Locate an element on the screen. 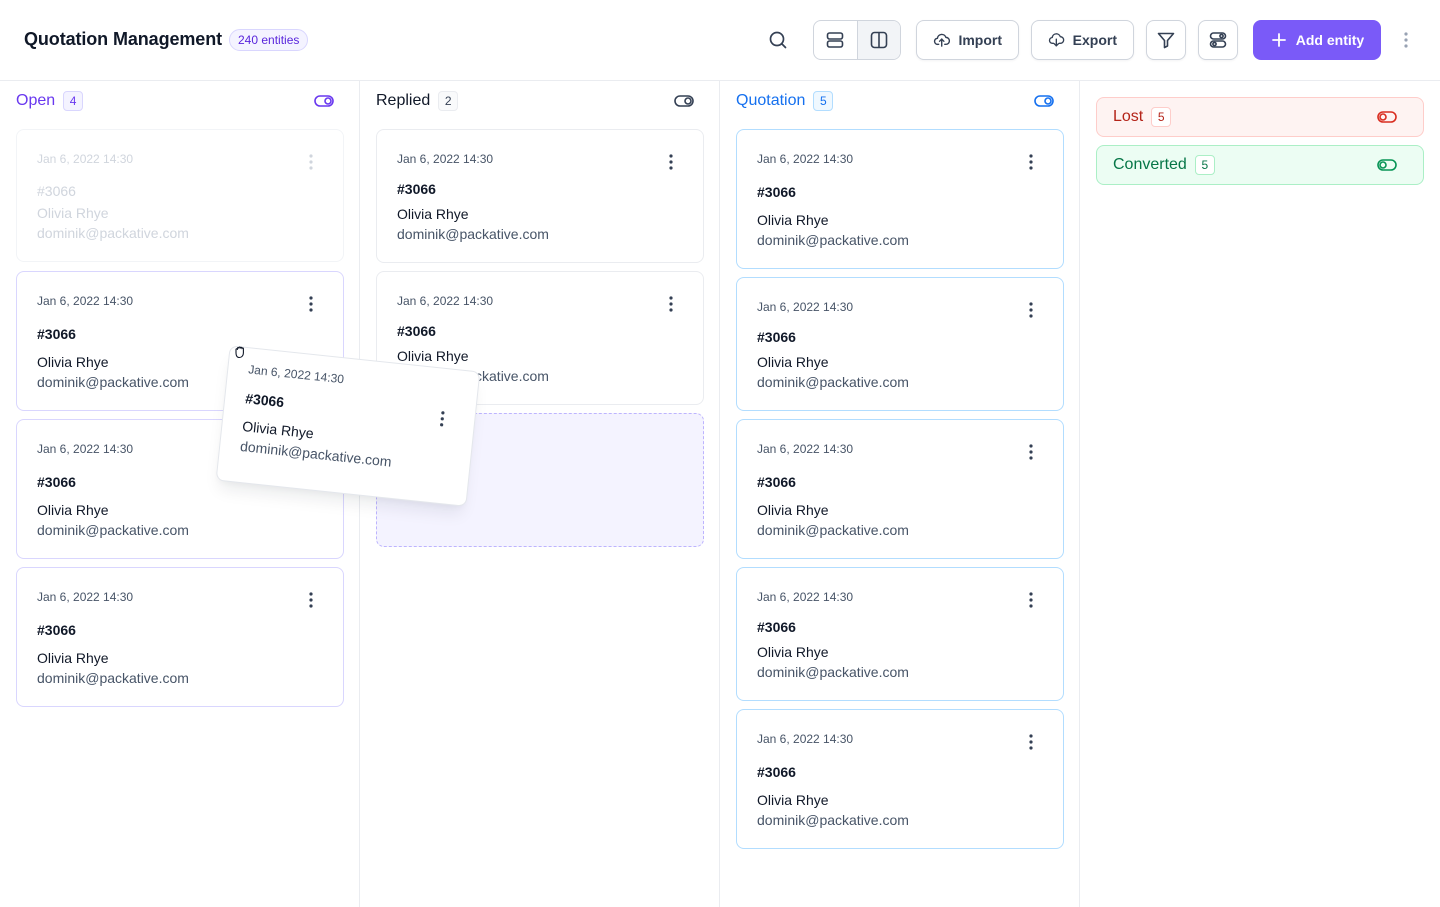 The width and height of the screenshot is (1440, 907). import-label: Import is located at coordinates (980, 40).